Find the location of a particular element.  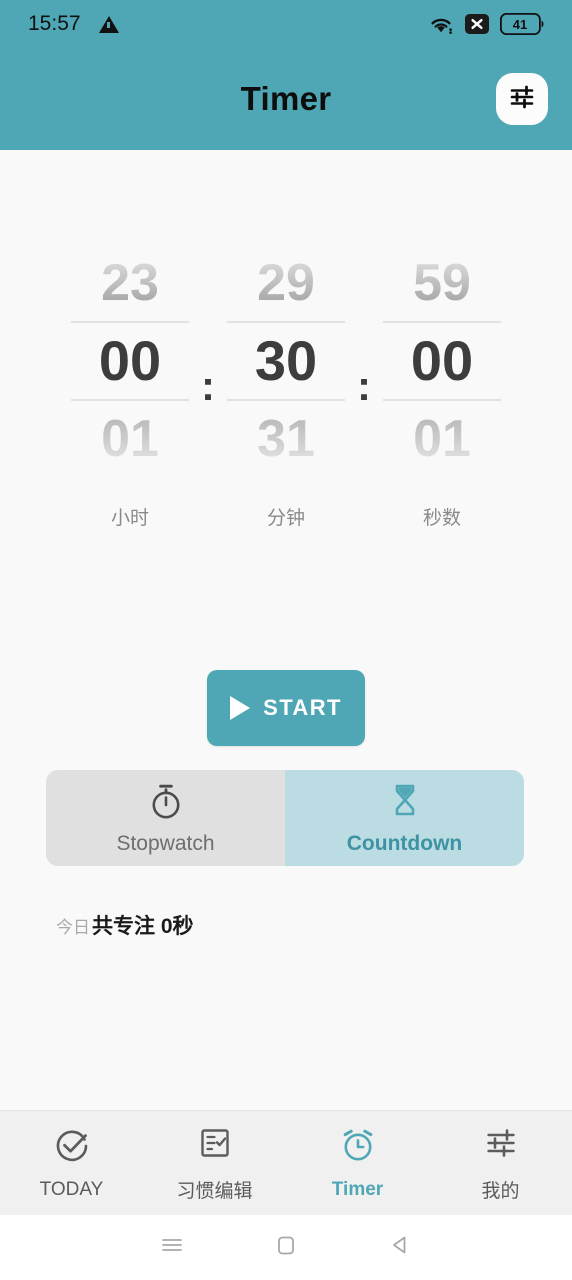

nav-item-habits: 习惯编辑 is located at coordinates (214, 1163).